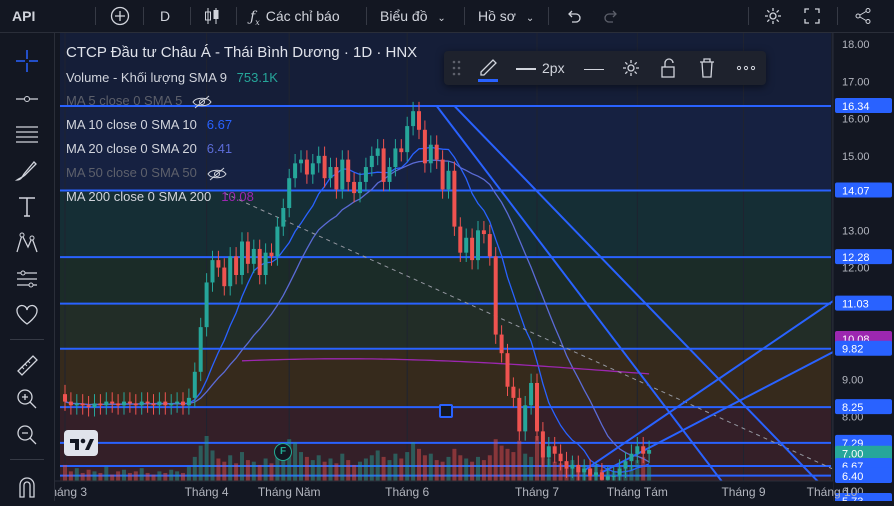  I want to click on trendline-anchor-handle, so click(446, 411).